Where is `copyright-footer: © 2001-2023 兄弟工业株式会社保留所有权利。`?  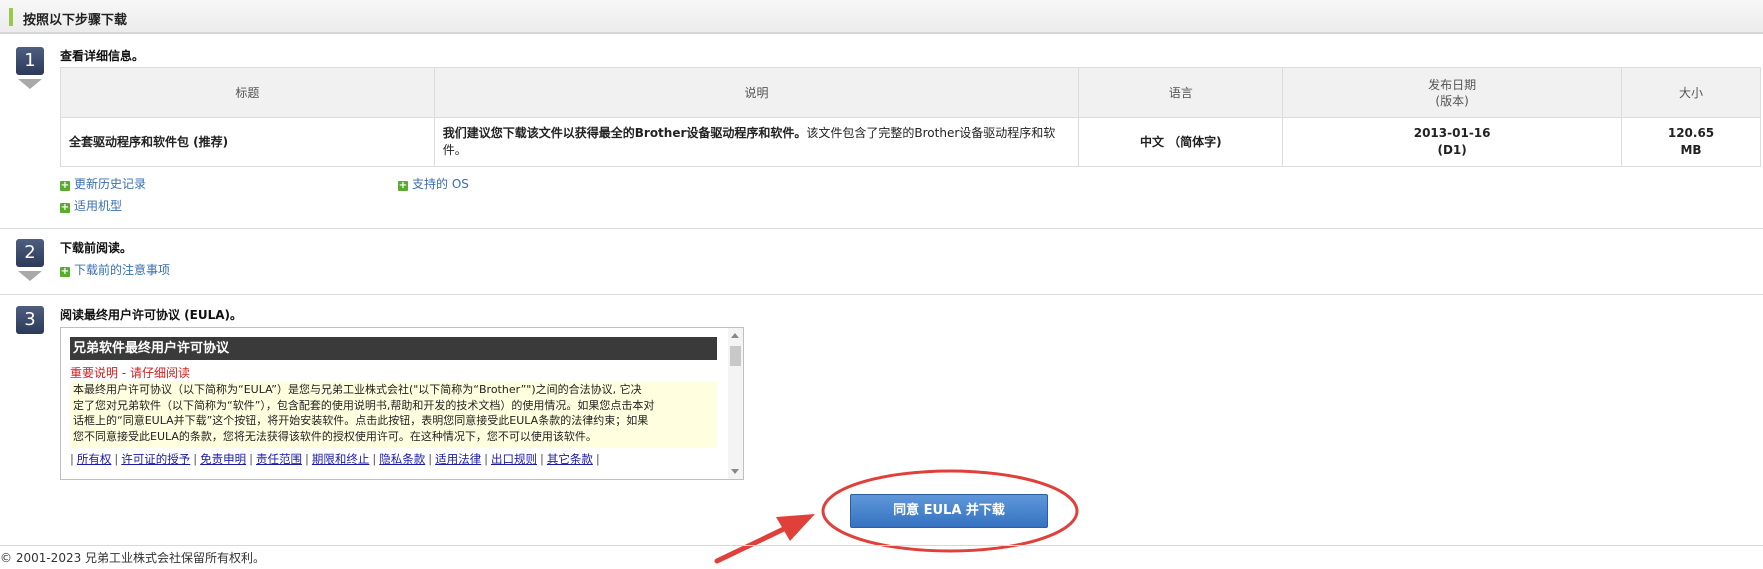
copyright-footer: © 2001-2023 兄弟工业株式会社保留所有权利。 is located at coordinates (133, 558).